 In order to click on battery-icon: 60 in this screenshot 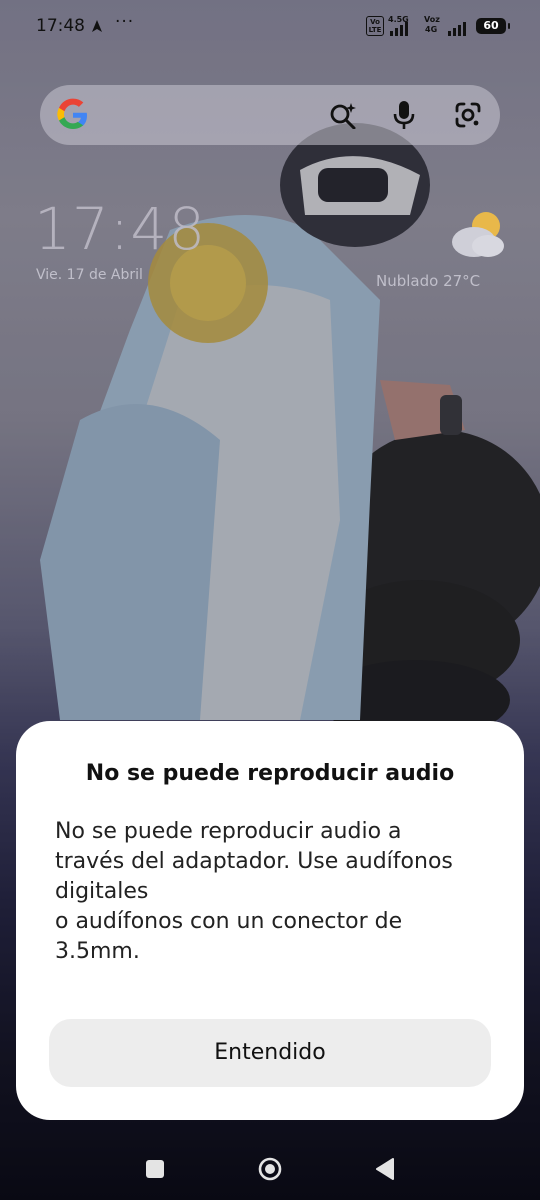, I will do `click(493, 26)`.